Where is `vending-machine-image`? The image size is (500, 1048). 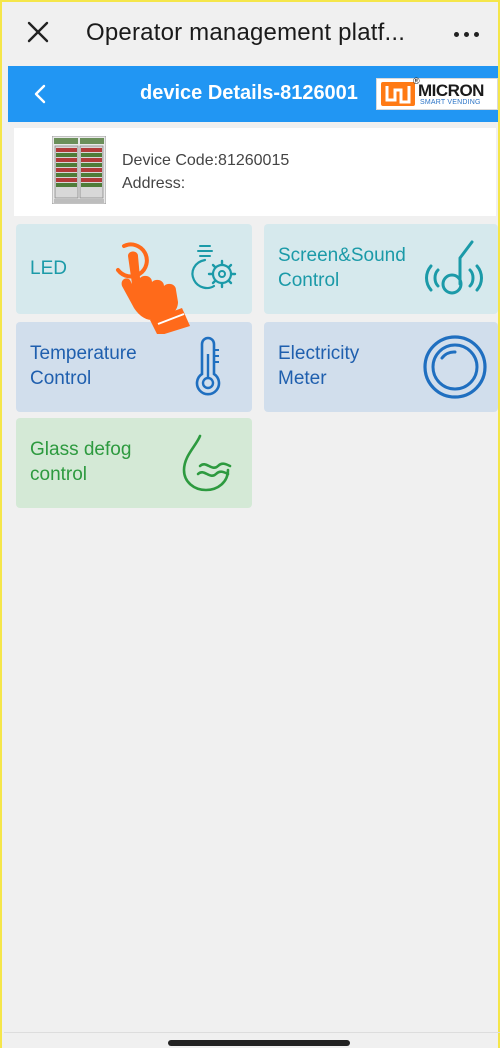 vending-machine-image is located at coordinates (79, 170).